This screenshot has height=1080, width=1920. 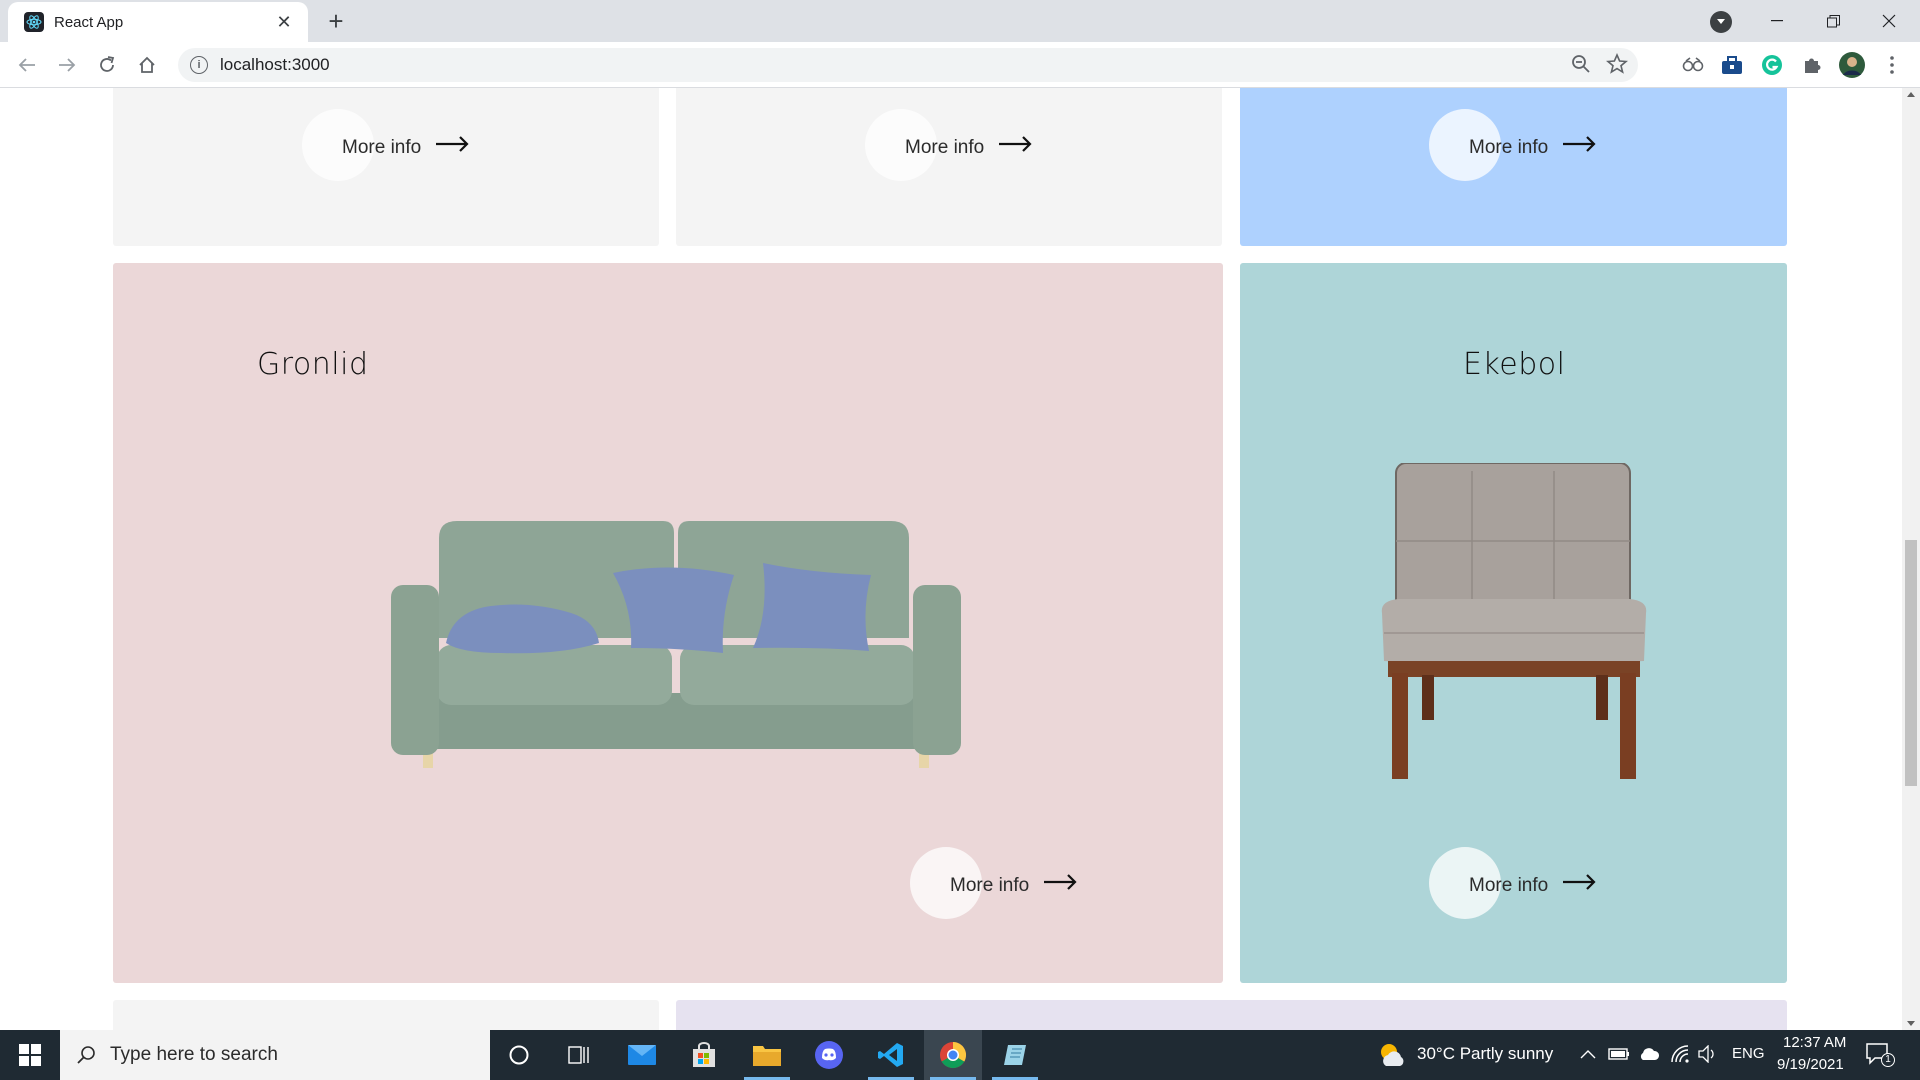 What do you see at coordinates (1721, 22) in the screenshot?
I see `tab-search-icon` at bounding box center [1721, 22].